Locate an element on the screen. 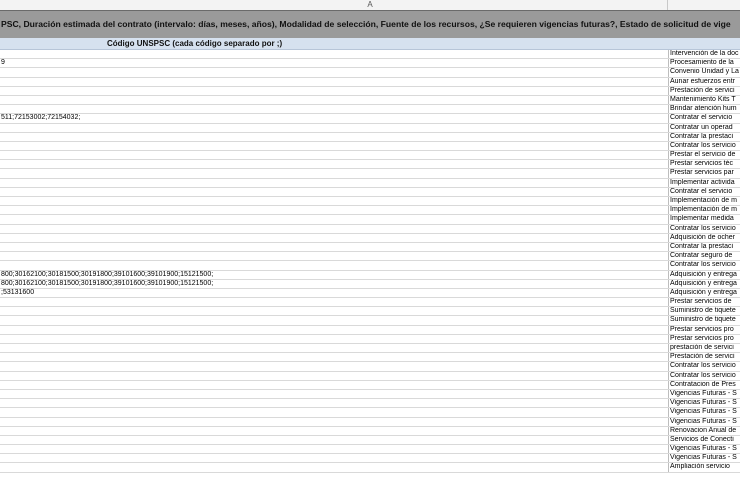 This screenshot has height=500, width=740. table-row: Prestar el servicio de is located at coordinates (370, 156).